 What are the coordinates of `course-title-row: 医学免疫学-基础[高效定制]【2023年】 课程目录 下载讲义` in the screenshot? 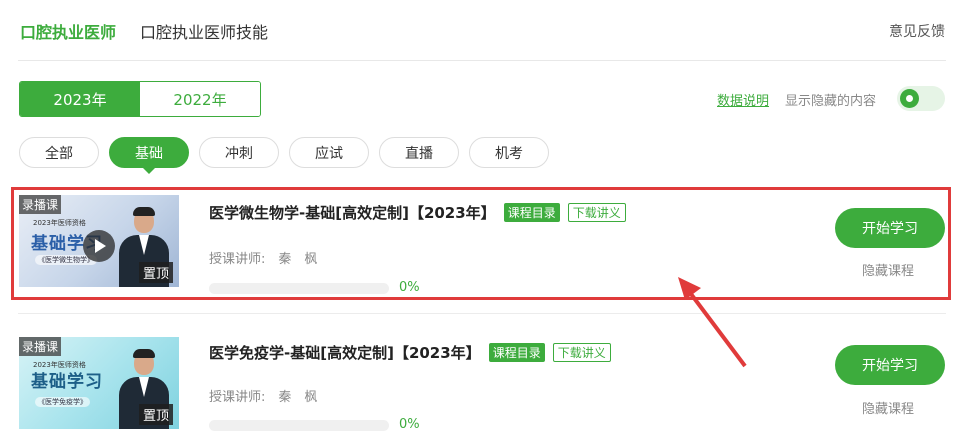 It's located at (410, 352).